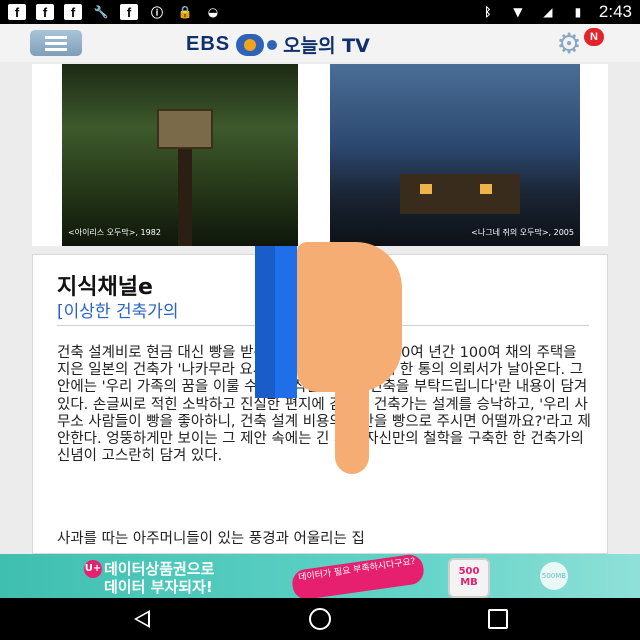 The height and width of the screenshot is (640, 640). Describe the element at coordinates (180, 155) in the screenshot. I see `treehouse-photo: <아이리스 오두막>, 1982` at that location.